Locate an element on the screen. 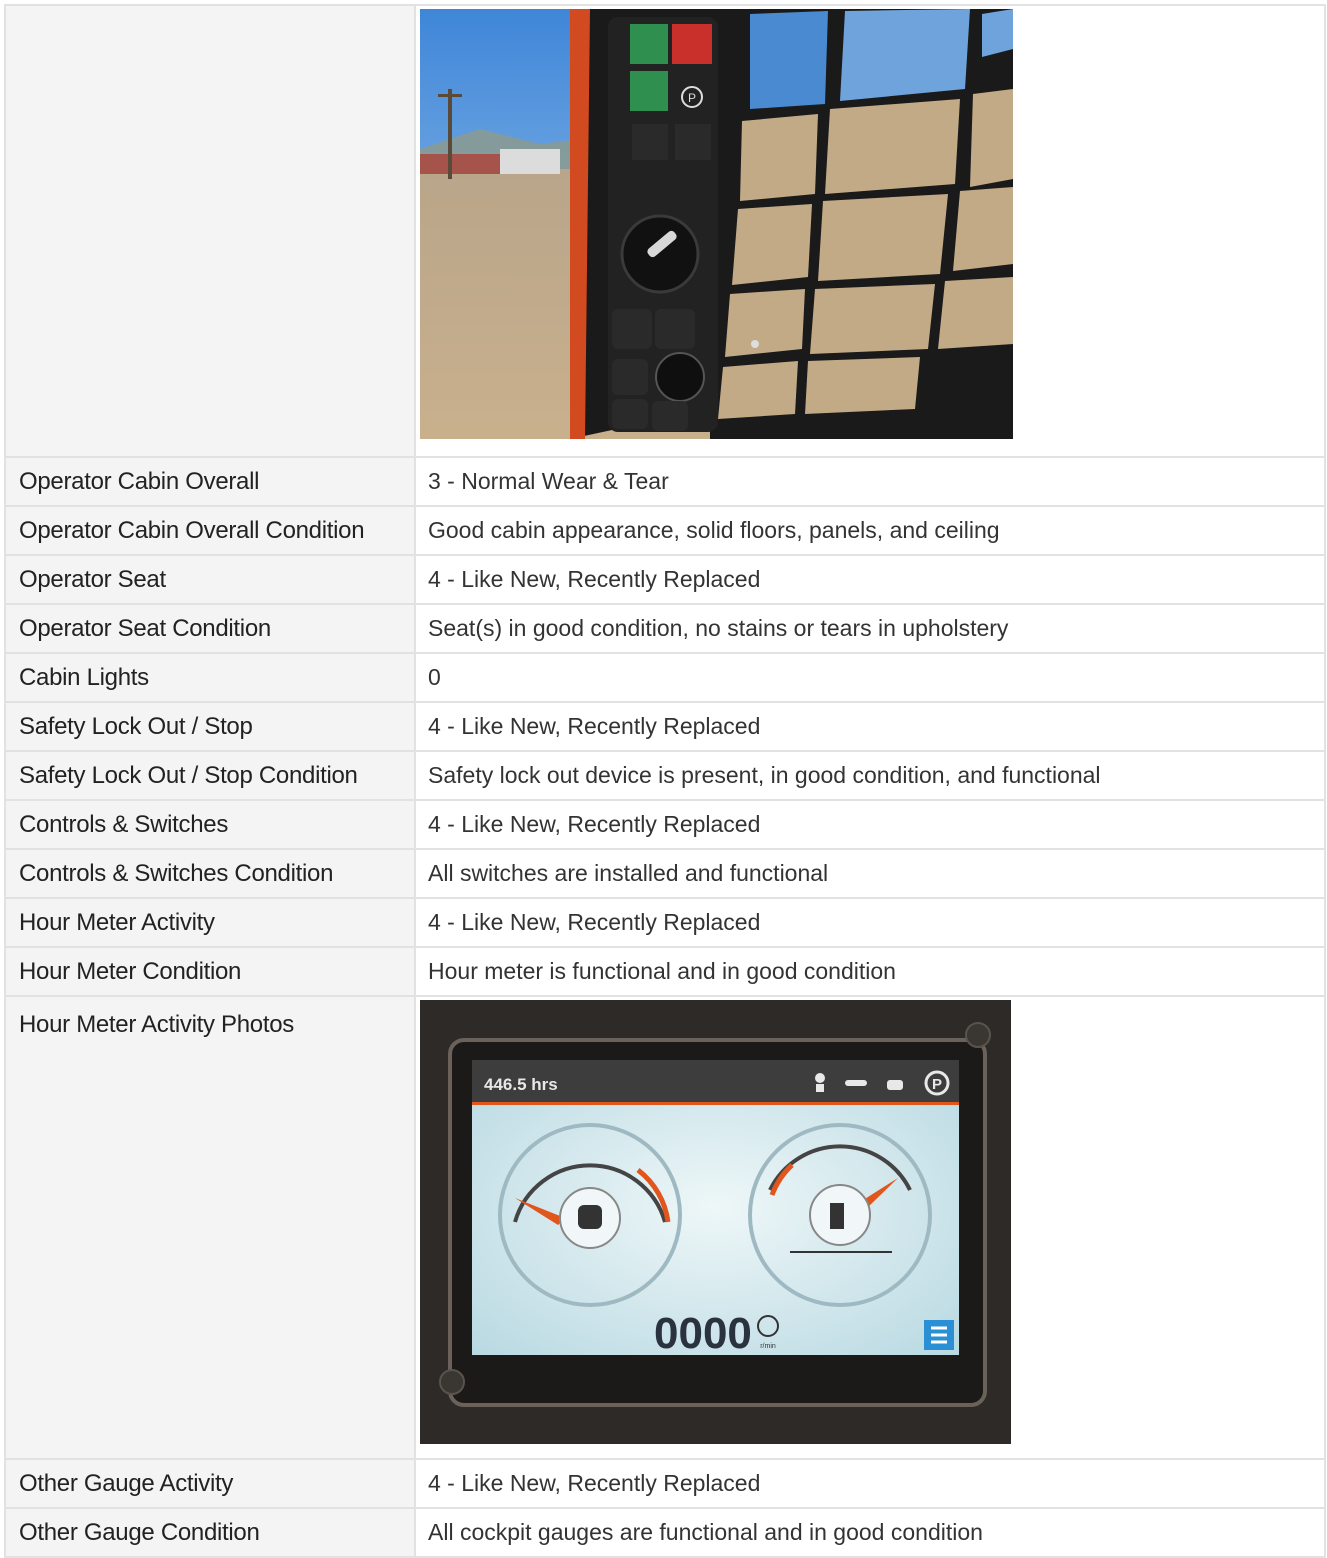 This screenshot has height=1558, width=1327. hours-readout: 446.5 hrs is located at coordinates (521, 1084).